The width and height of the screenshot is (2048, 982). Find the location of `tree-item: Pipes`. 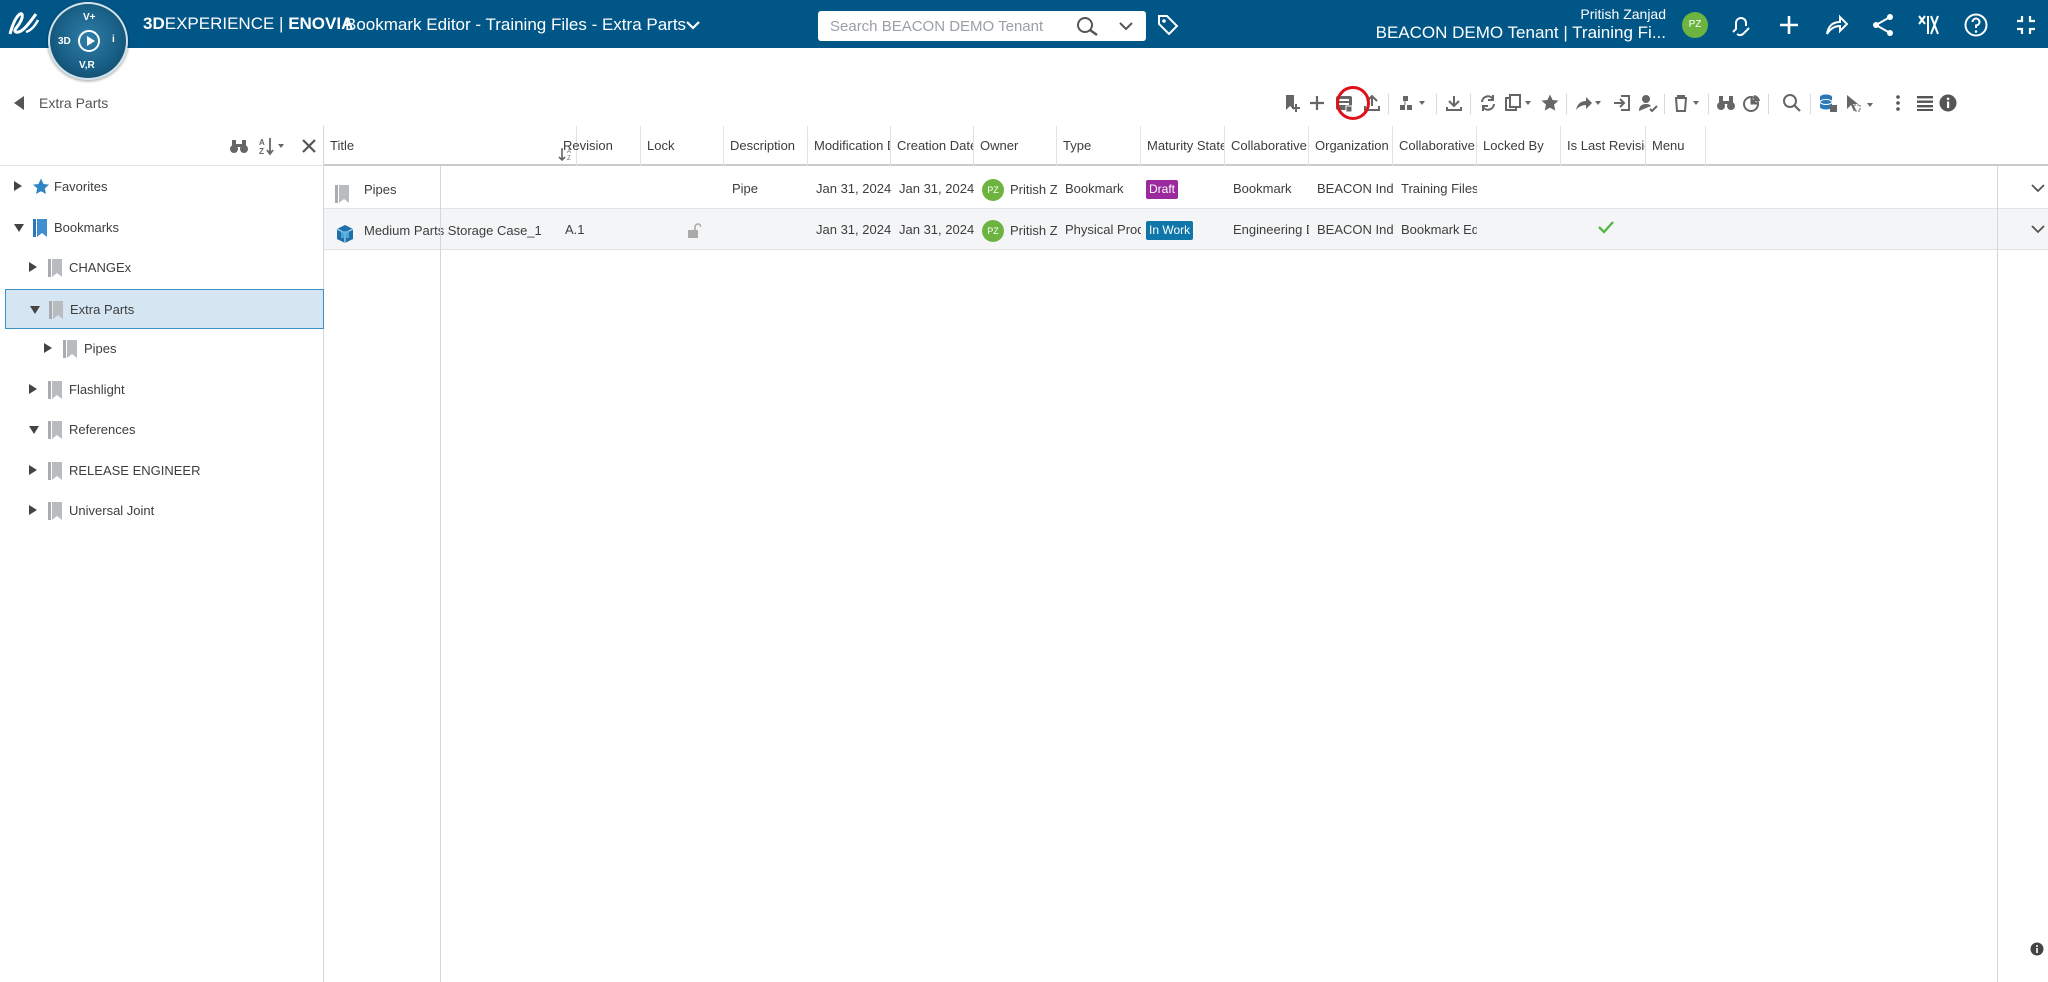

tree-item: Pipes is located at coordinates (164, 349).